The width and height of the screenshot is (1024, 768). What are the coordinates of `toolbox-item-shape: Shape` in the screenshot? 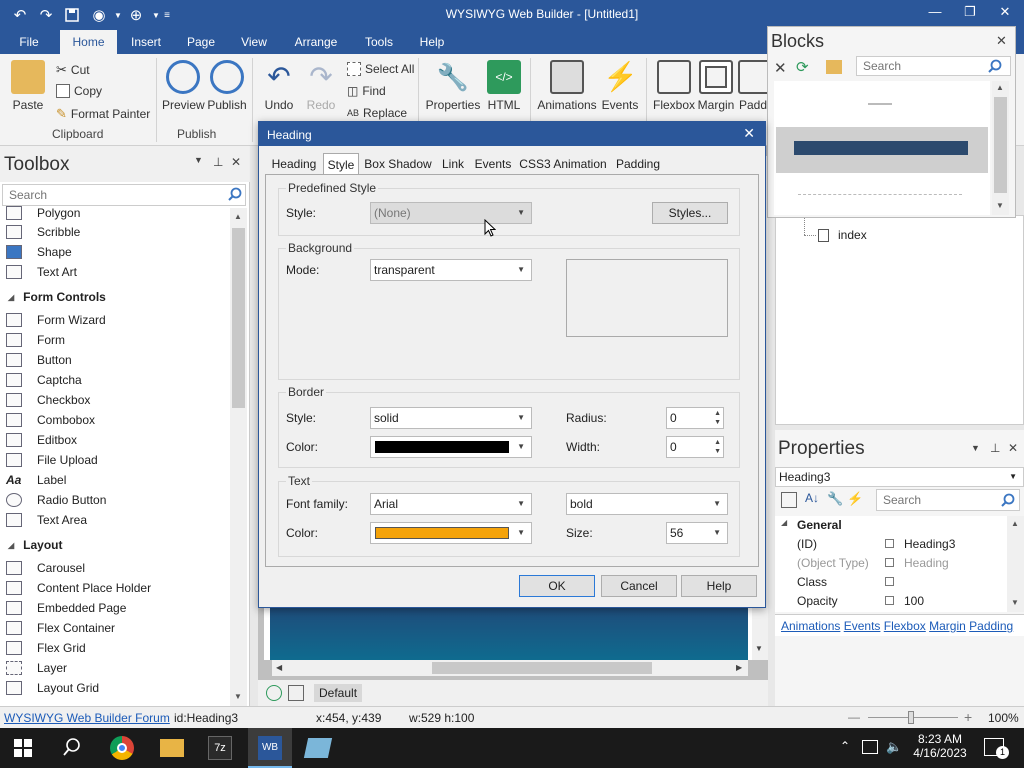 It's located at (115, 252).